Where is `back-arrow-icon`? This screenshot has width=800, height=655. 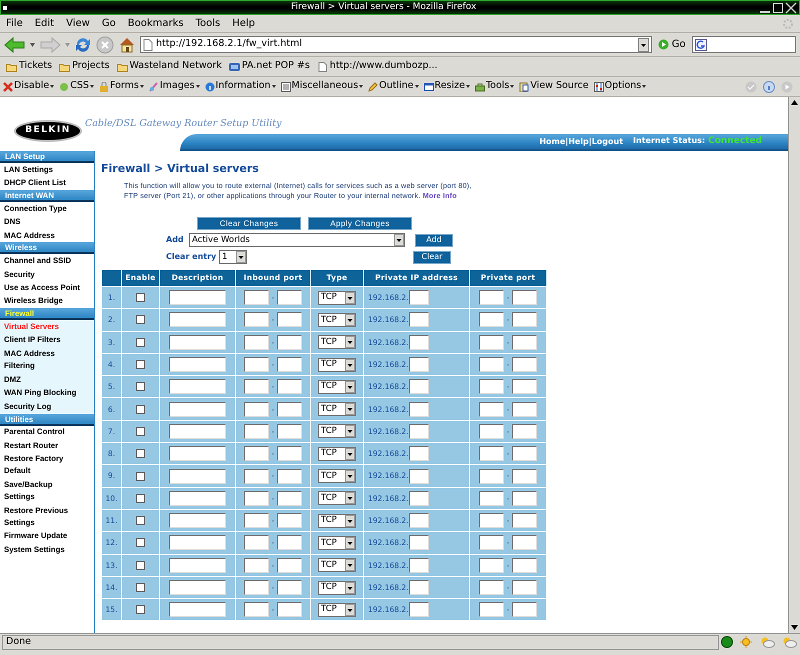 back-arrow-icon is located at coordinates (15, 44).